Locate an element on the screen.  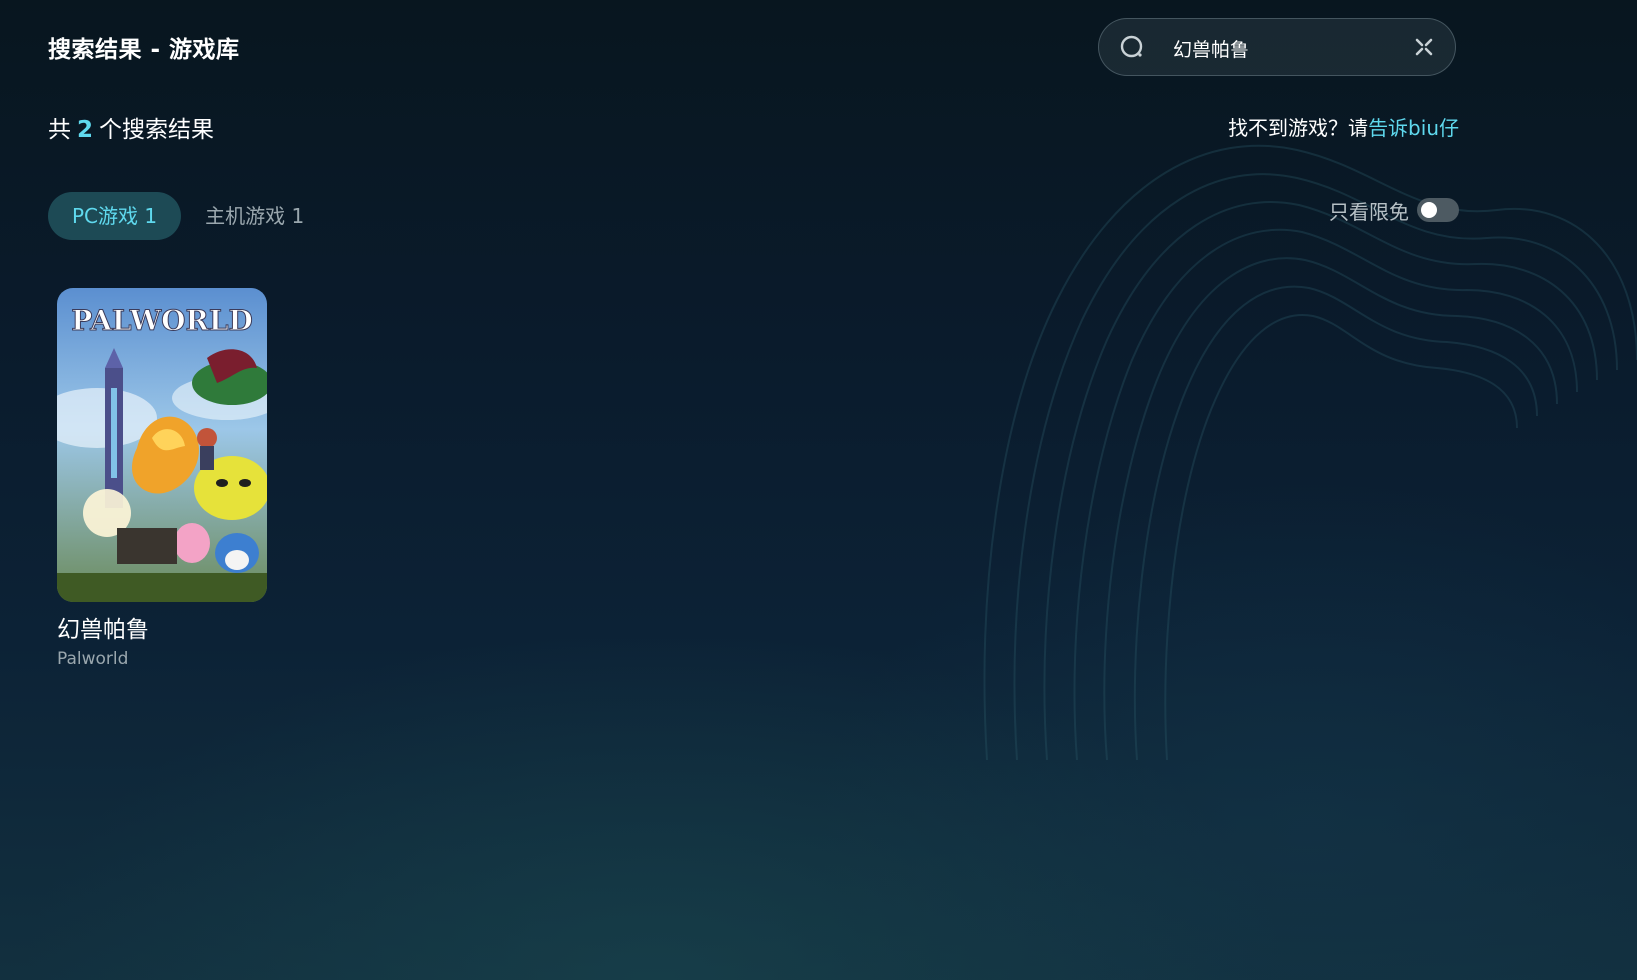
result-count-prefix: 共 is located at coordinates (59, 130).